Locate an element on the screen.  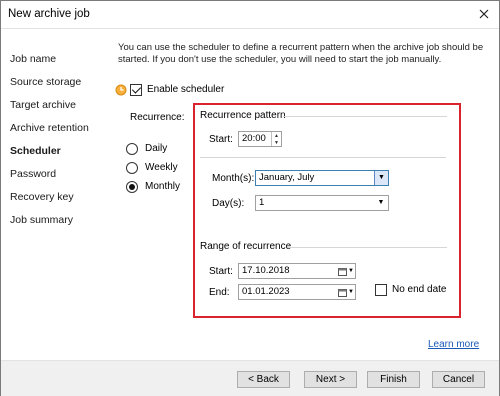
pattern-start-label: Start: is located at coordinates (221, 139).